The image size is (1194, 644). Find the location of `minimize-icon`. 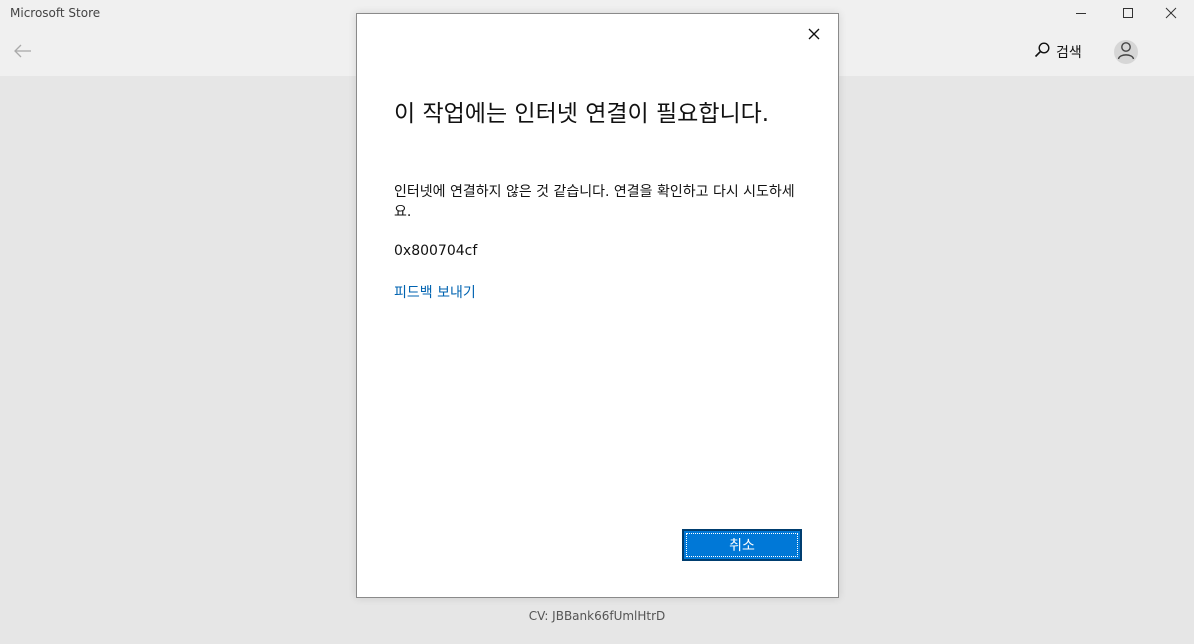

minimize-icon is located at coordinates (1081, 13).